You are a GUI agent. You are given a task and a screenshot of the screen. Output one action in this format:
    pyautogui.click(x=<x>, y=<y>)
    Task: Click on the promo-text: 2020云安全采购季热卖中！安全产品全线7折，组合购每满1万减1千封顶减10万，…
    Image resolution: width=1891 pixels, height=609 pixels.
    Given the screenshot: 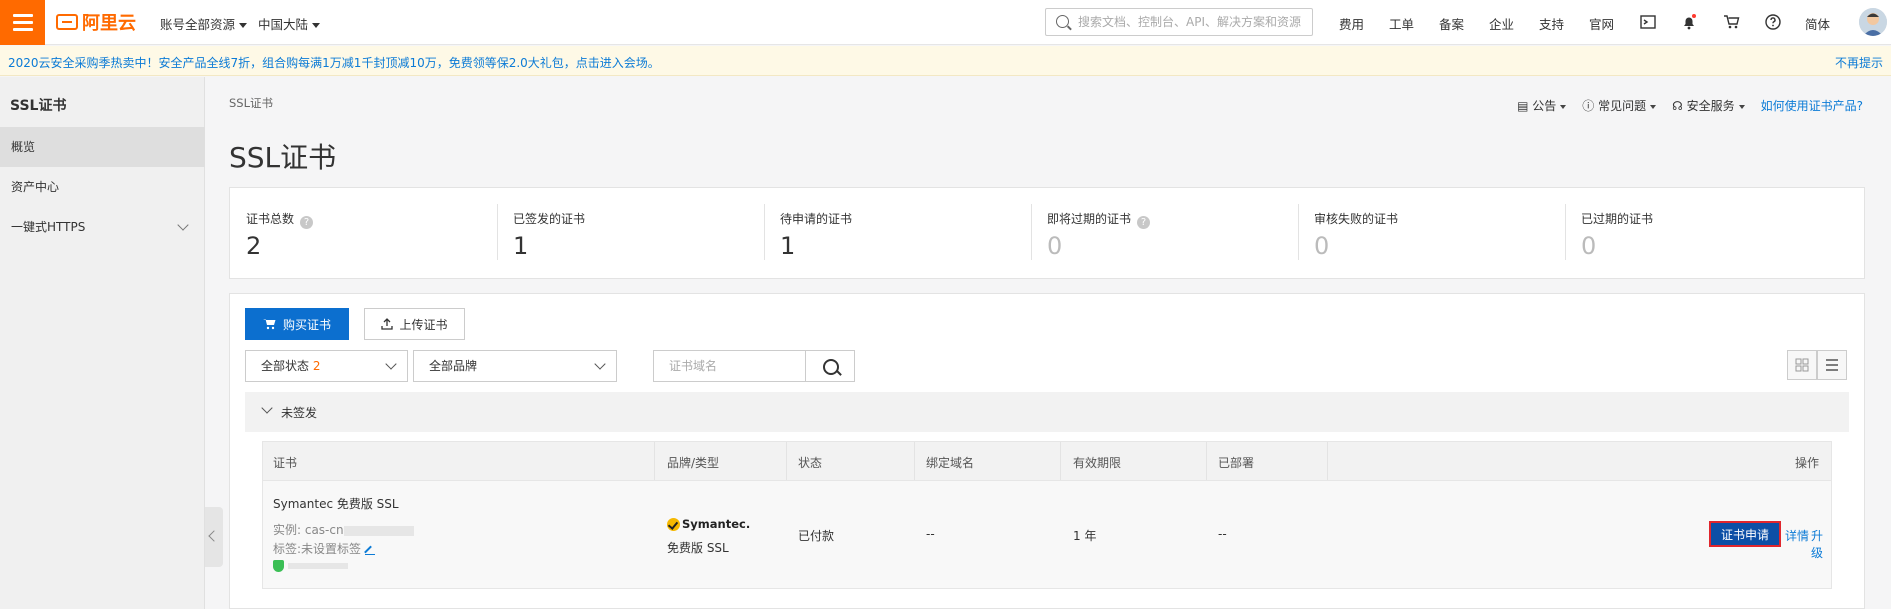 What is the action you would take?
    pyautogui.click(x=334, y=62)
    